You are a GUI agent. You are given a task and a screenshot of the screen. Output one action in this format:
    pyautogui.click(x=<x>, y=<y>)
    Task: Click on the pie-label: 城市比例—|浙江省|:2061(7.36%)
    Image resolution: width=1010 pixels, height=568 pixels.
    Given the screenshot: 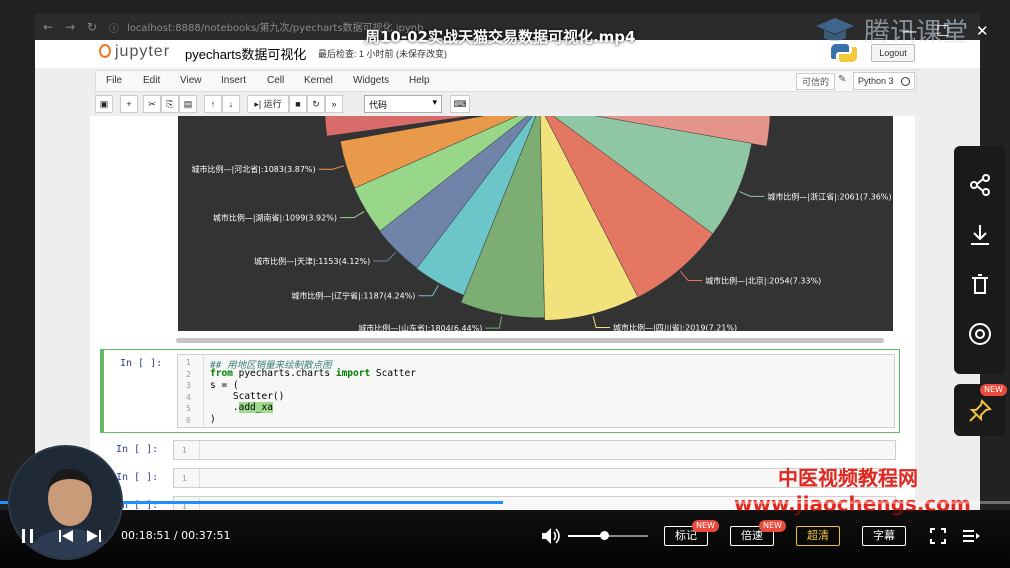 What is the action you would take?
    pyautogui.click(x=829, y=196)
    